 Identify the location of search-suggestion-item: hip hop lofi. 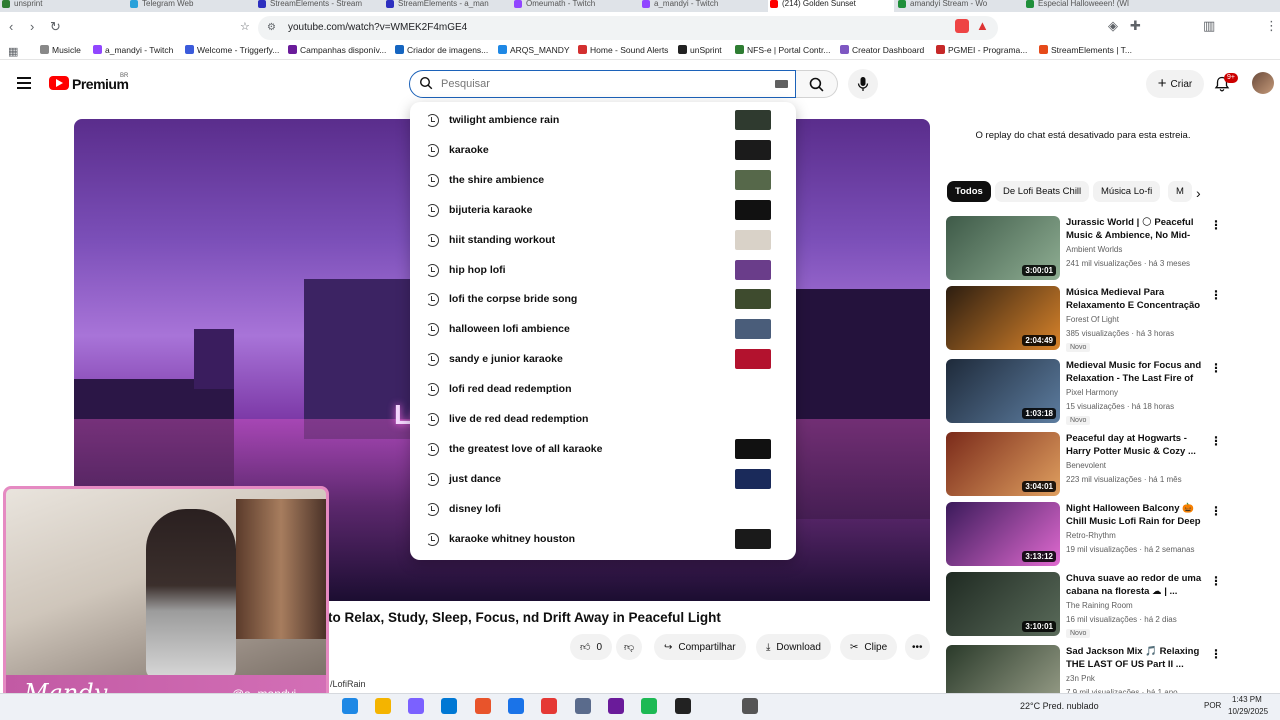
(603, 270).